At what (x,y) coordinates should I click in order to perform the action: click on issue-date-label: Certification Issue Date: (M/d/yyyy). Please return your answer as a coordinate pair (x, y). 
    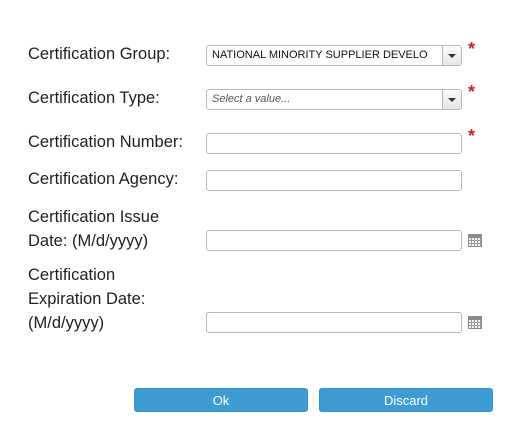
    Looking at the image, I should click on (93, 229).